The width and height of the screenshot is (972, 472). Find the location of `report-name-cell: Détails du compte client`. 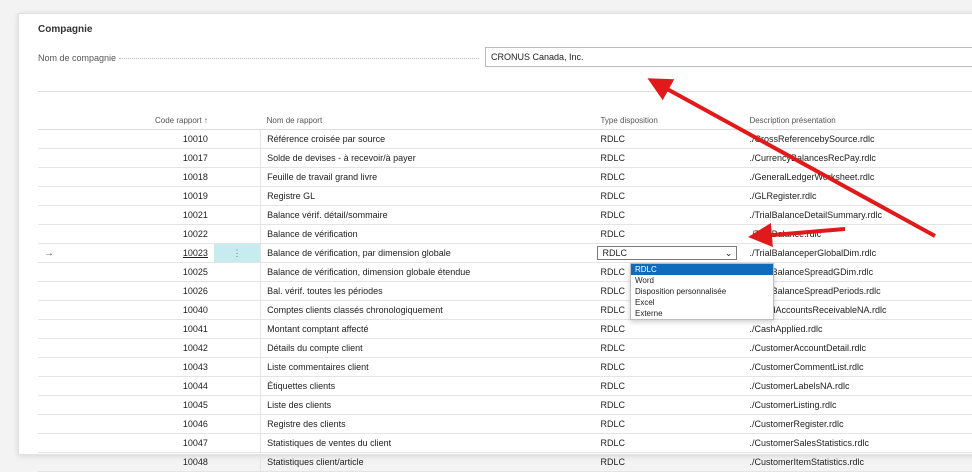

report-name-cell: Détails du compte client is located at coordinates (427, 348).